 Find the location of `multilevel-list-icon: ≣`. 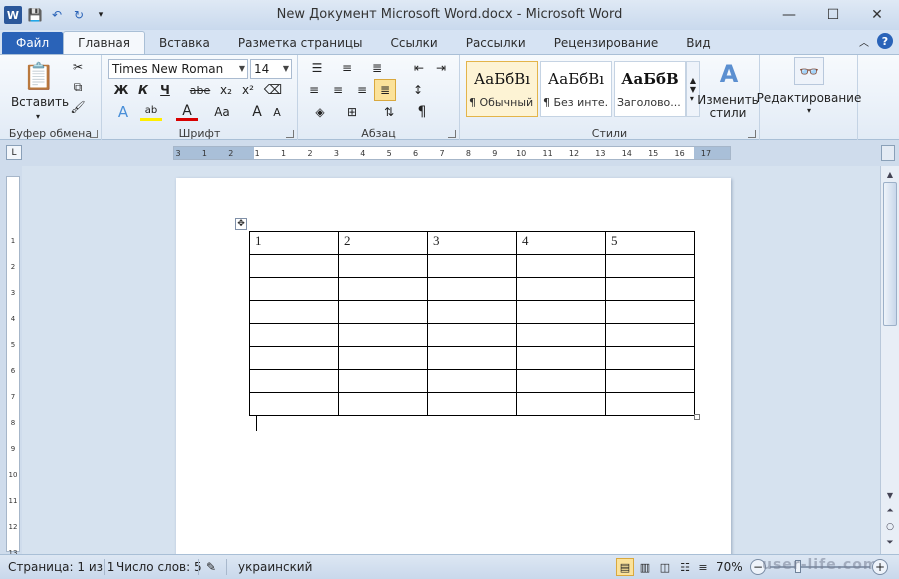

multilevel-list-icon: ≣ is located at coordinates (377, 68).